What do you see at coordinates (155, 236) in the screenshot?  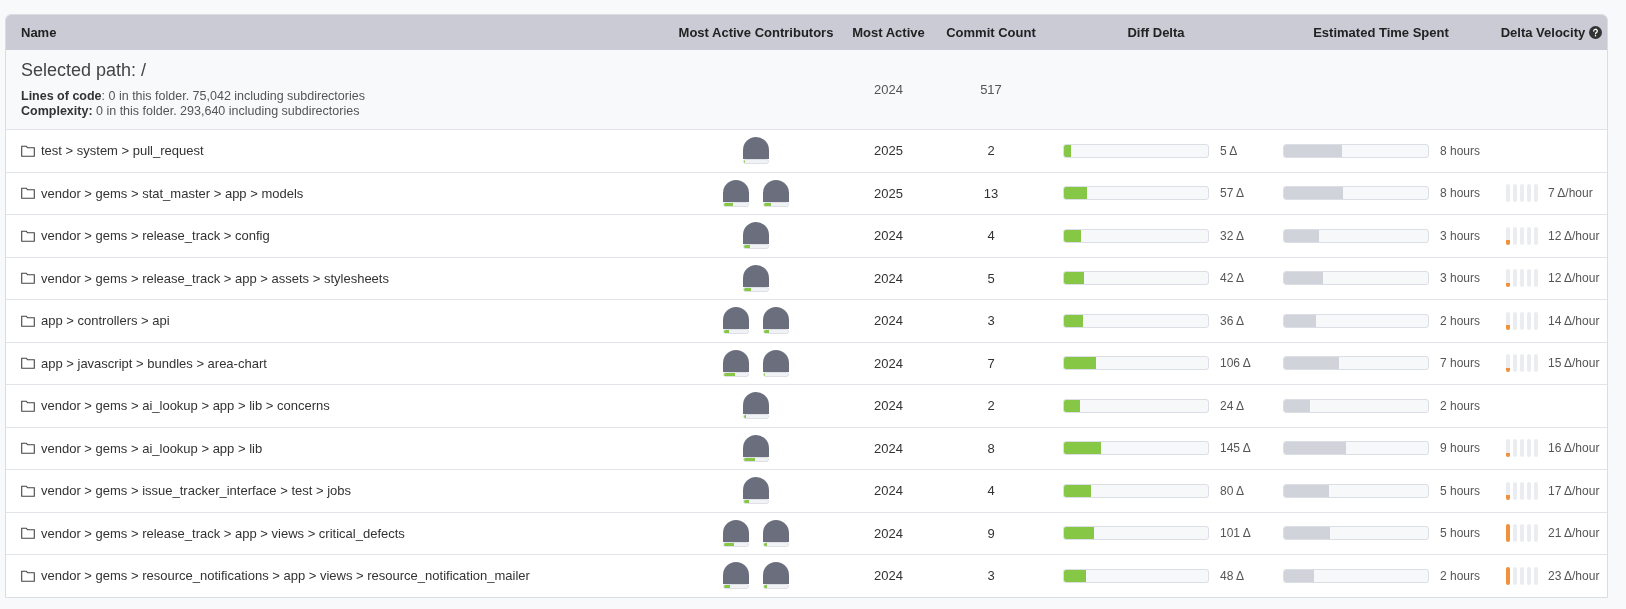 I see `folder-path: vendor > gems > release_track > config` at bounding box center [155, 236].